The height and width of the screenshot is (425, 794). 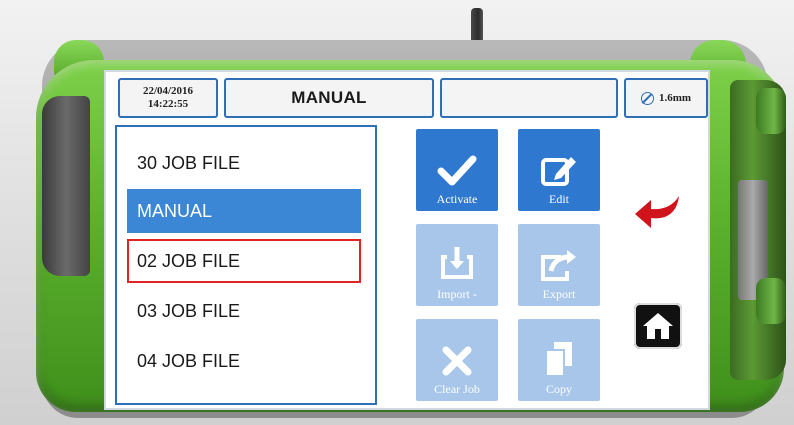 I want to click on list-item-02-job-file: 02 JOB FILE, so click(x=244, y=261).